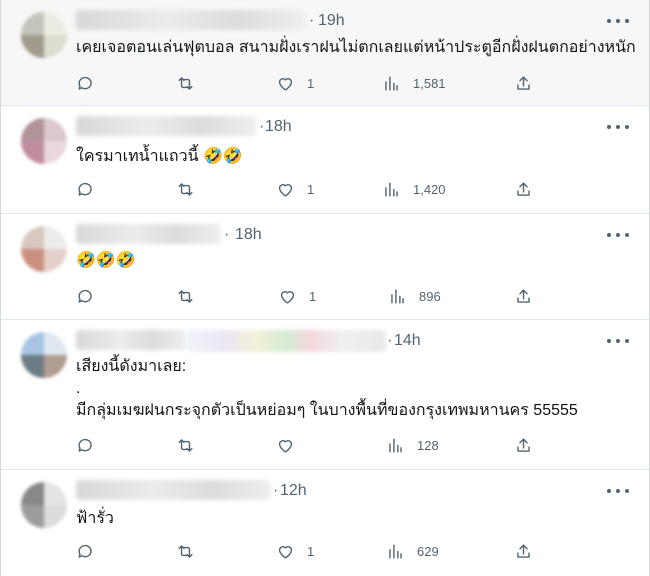 The image size is (650, 576). Describe the element at coordinates (428, 445) in the screenshot. I see `view-count: 128` at that location.